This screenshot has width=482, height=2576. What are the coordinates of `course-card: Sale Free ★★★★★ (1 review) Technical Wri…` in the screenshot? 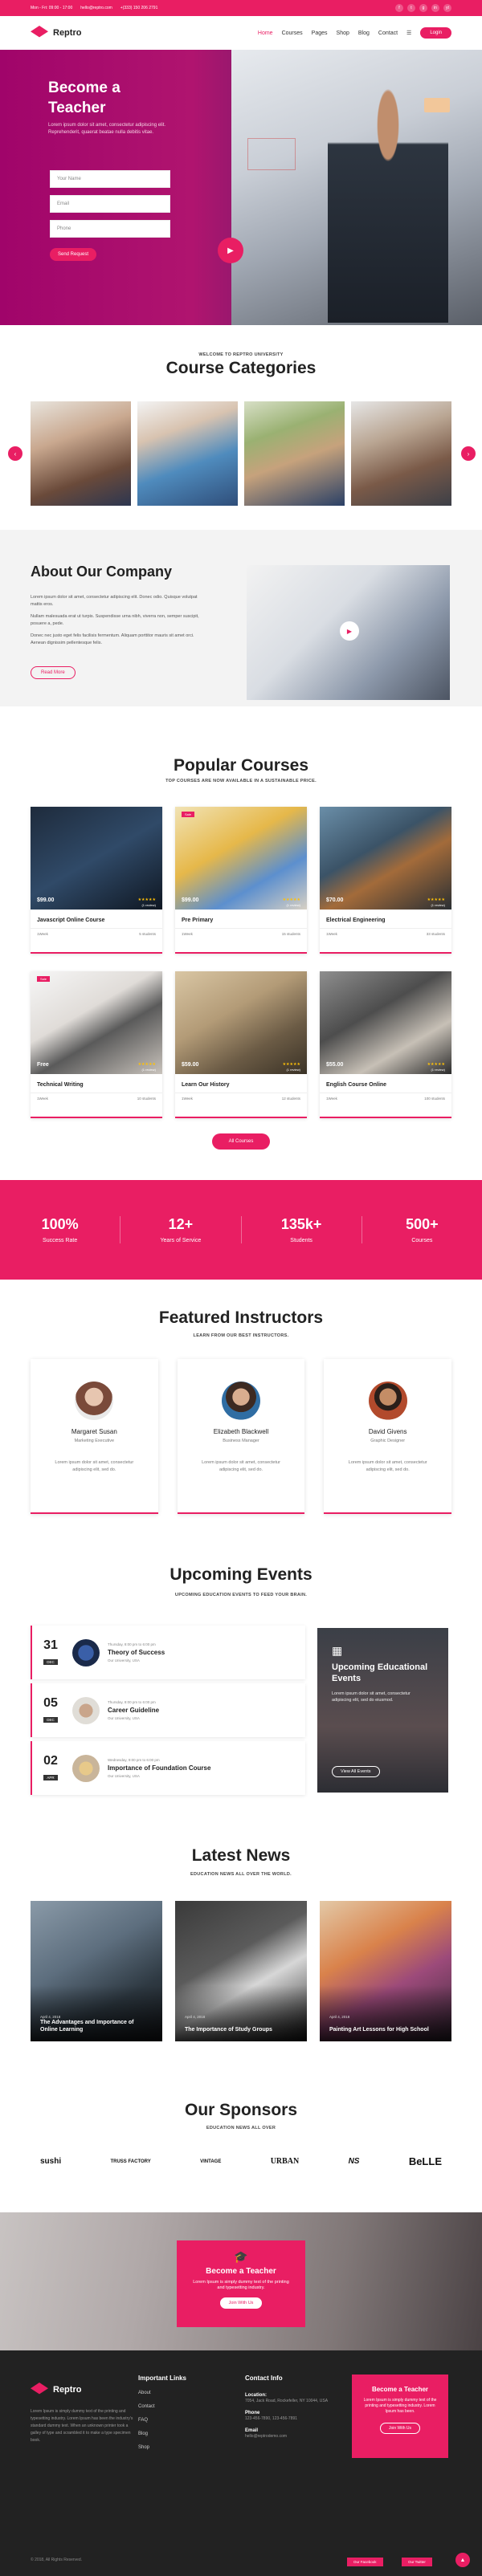 It's located at (96, 1044).